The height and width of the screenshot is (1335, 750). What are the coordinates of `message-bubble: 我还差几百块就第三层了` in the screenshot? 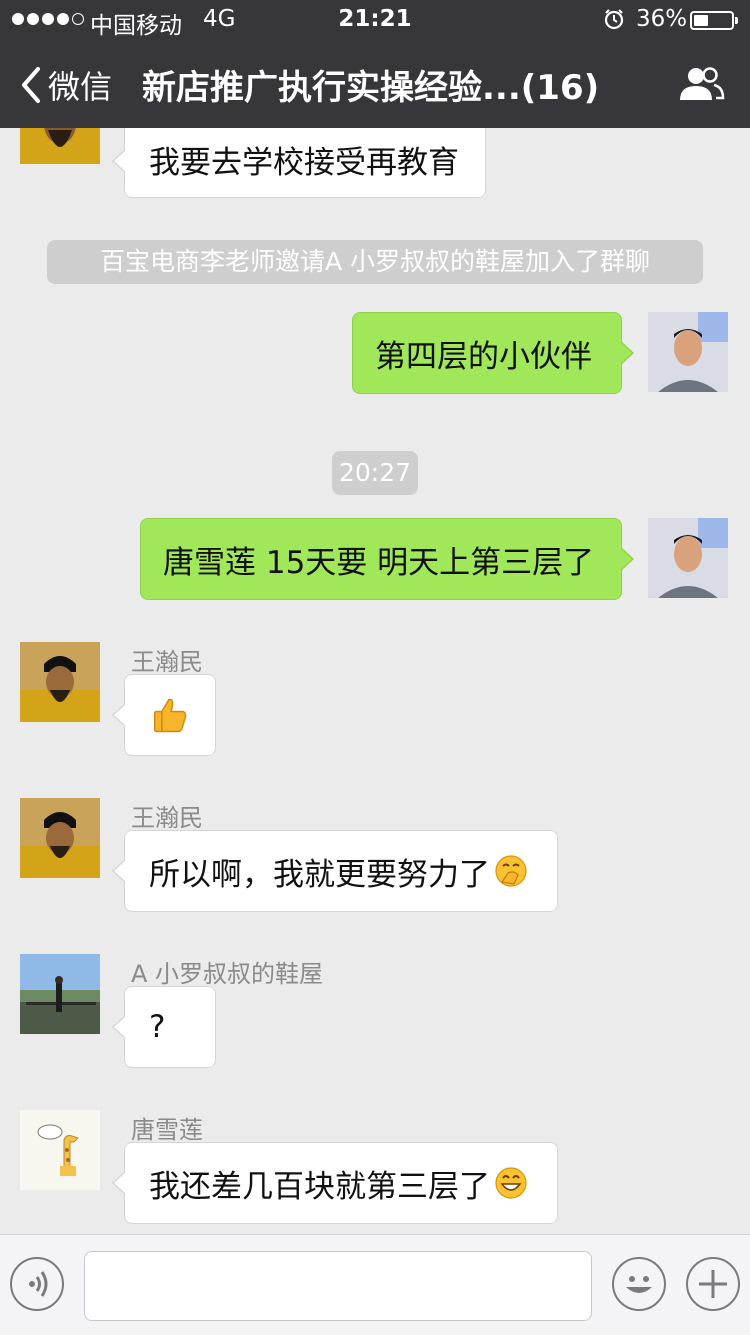 It's located at (335, 1183).